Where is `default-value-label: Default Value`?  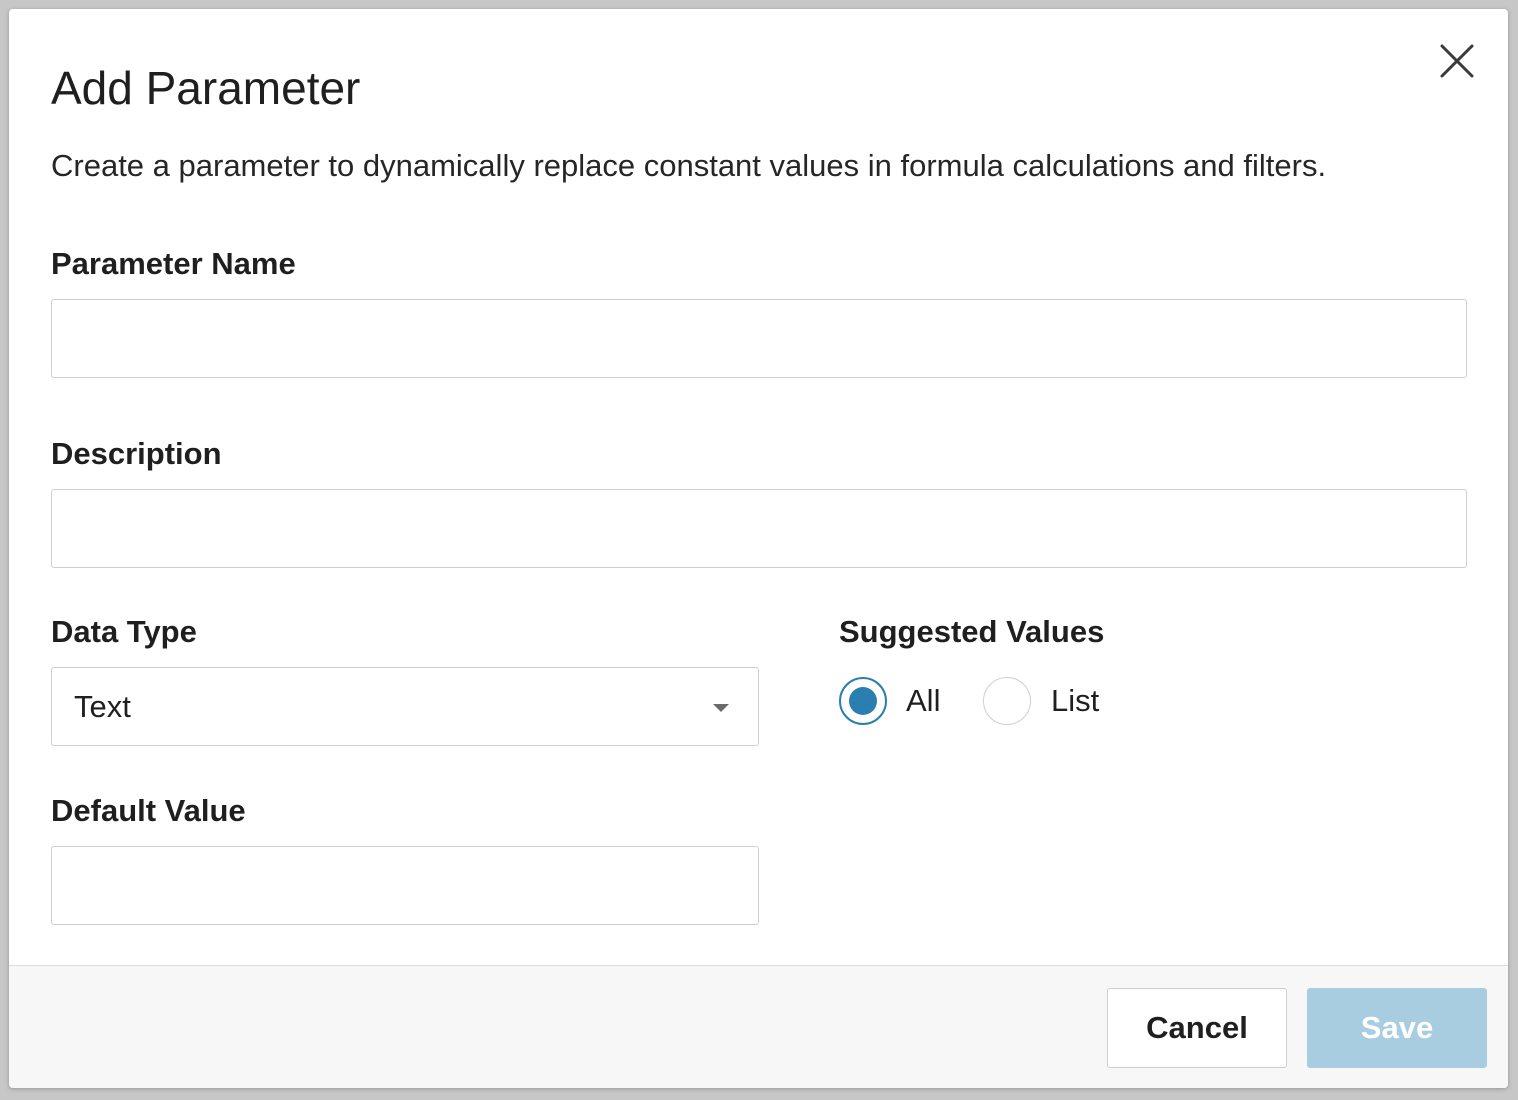
default-value-label: Default Value is located at coordinates (148, 810).